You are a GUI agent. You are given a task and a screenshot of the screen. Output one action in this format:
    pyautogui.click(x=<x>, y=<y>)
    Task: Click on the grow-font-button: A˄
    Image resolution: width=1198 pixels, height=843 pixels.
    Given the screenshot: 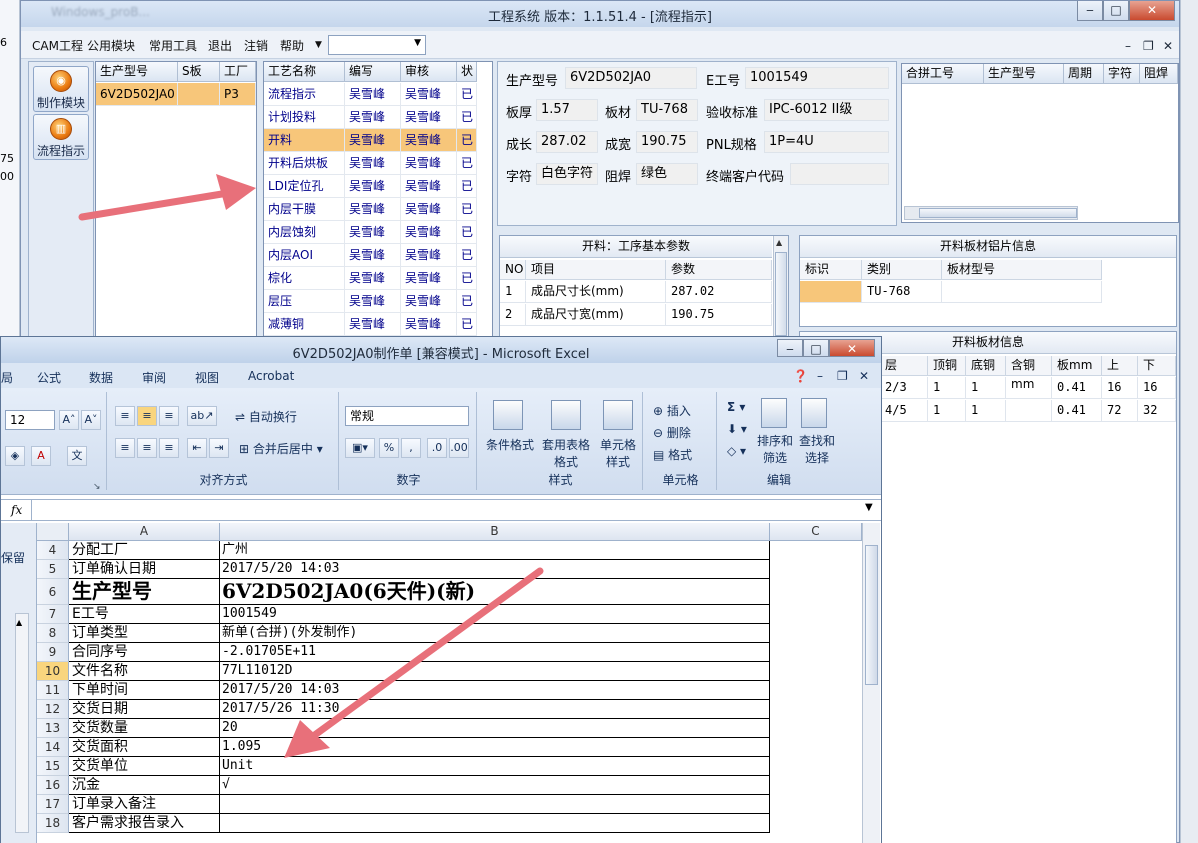 What is the action you would take?
    pyautogui.click(x=69, y=420)
    